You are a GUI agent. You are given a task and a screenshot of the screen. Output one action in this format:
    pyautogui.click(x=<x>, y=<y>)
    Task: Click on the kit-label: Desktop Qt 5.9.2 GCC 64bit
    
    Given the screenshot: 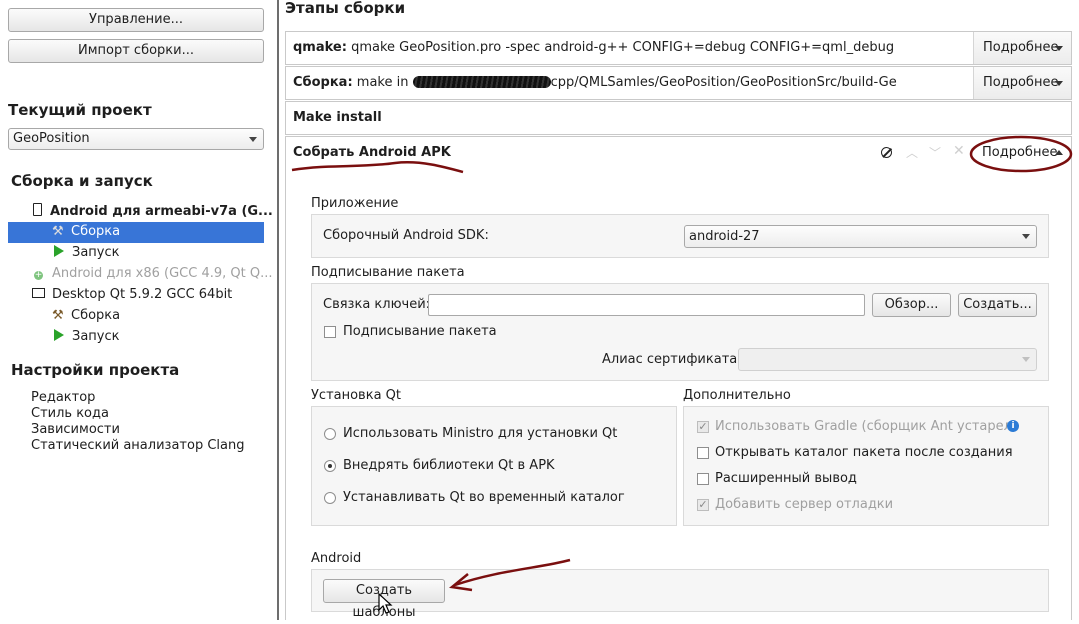 What is the action you would take?
    pyautogui.click(x=142, y=294)
    